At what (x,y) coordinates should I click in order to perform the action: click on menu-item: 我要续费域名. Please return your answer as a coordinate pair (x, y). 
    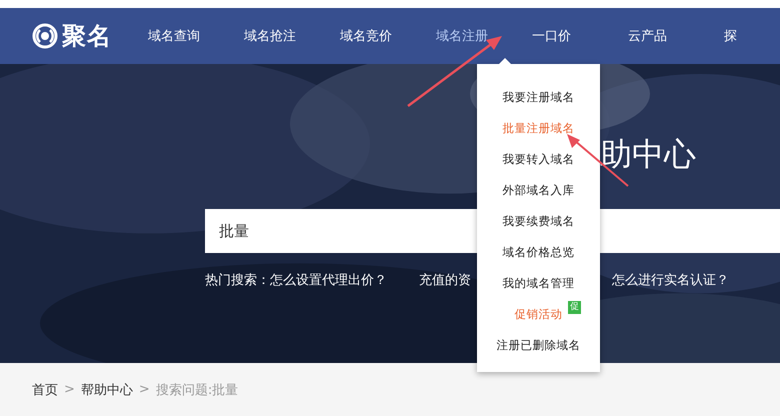
    Looking at the image, I should click on (538, 221).